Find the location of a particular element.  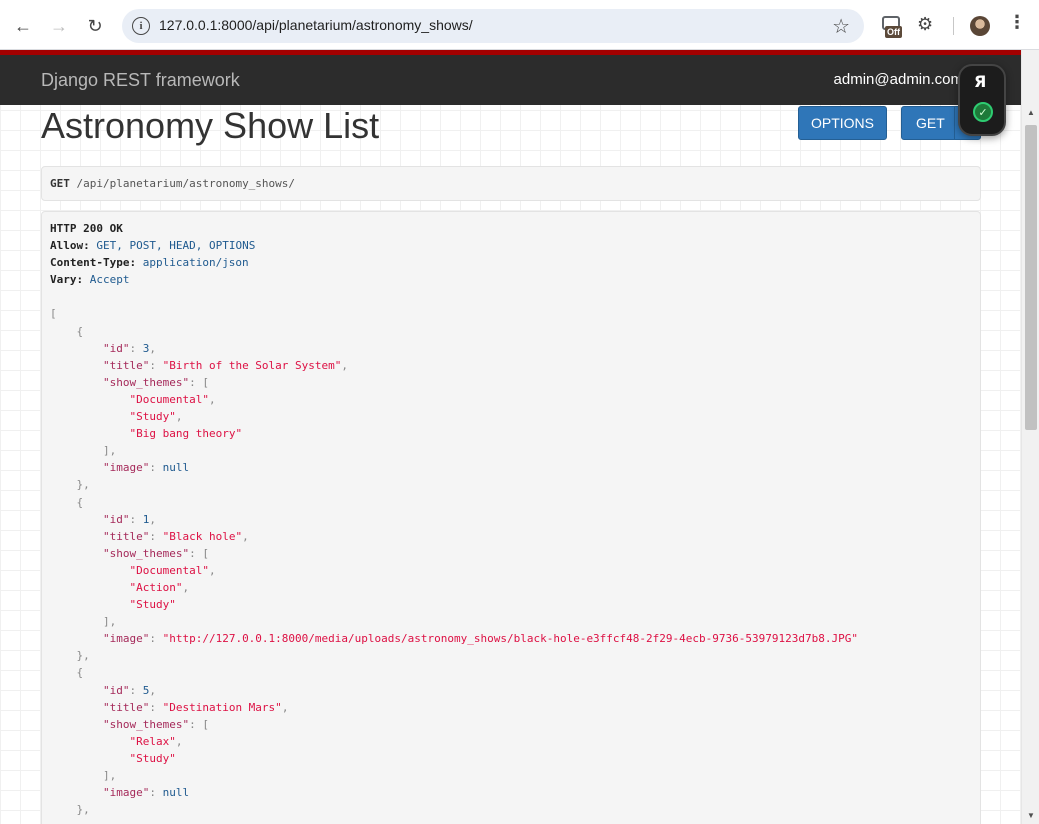

json-string: "Big bang theory" is located at coordinates (186, 434).